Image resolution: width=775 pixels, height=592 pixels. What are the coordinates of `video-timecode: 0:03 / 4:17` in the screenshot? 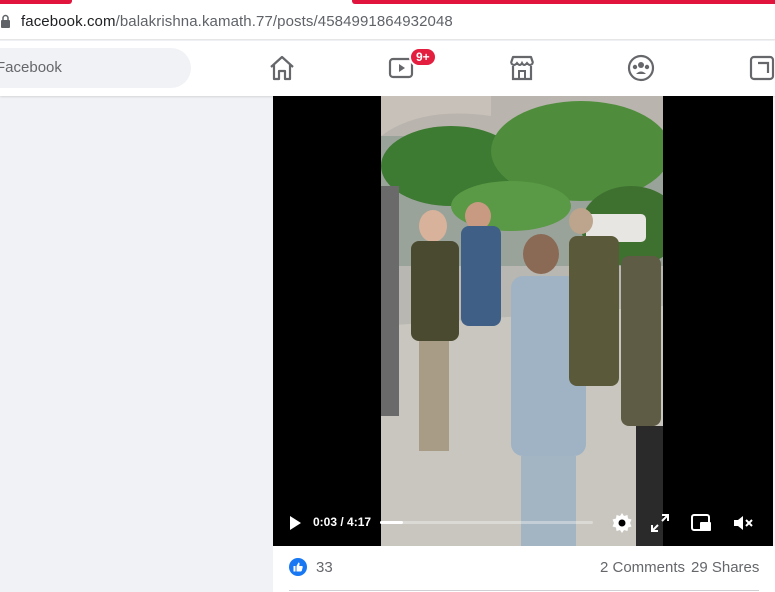 It's located at (342, 522).